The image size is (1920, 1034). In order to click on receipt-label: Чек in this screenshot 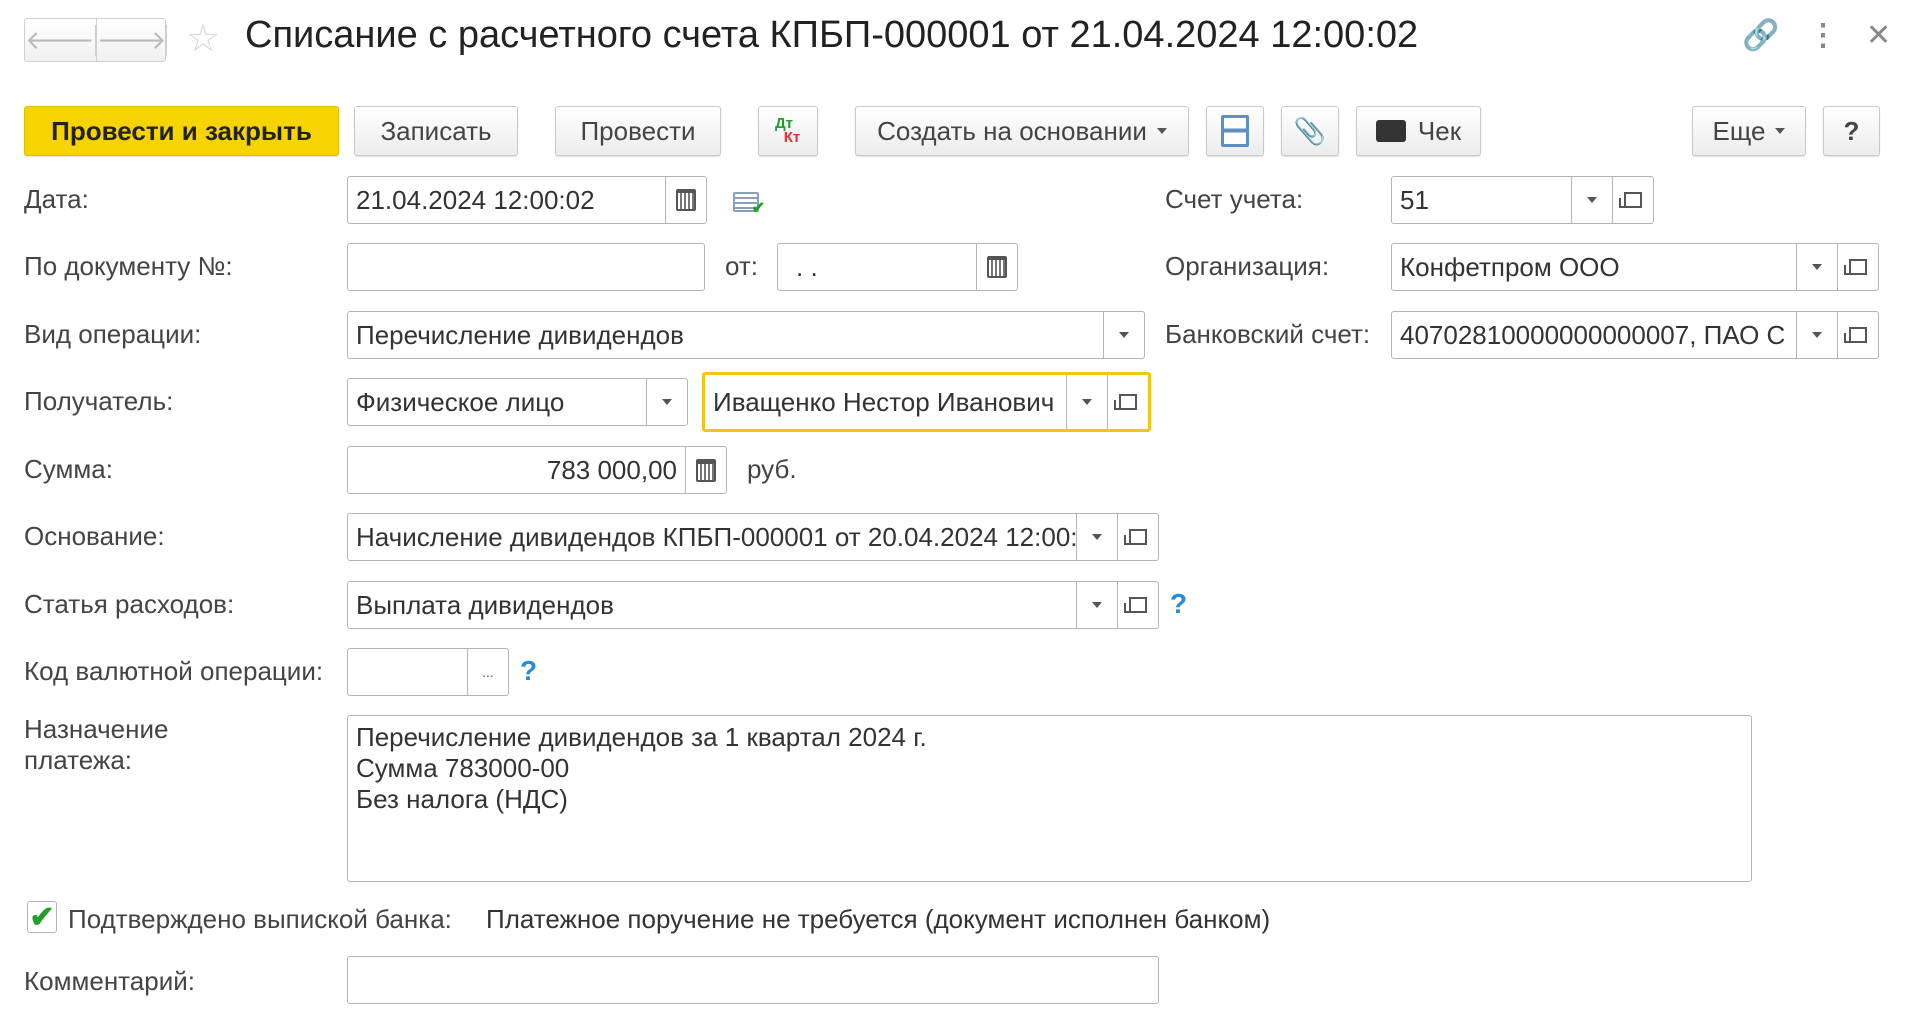, I will do `click(1439, 130)`.